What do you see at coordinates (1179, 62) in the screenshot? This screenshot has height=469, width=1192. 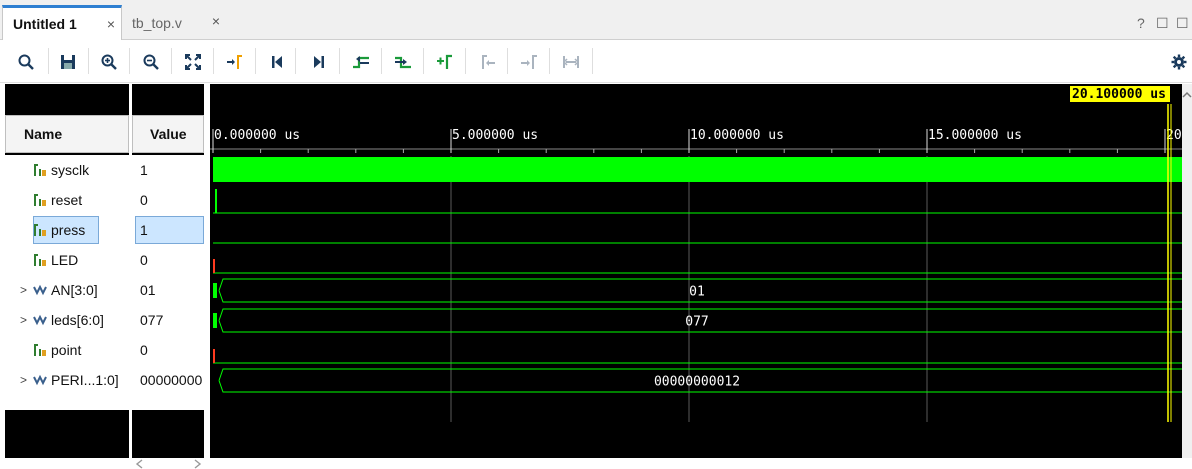 I see `settings-icon` at bounding box center [1179, 62].